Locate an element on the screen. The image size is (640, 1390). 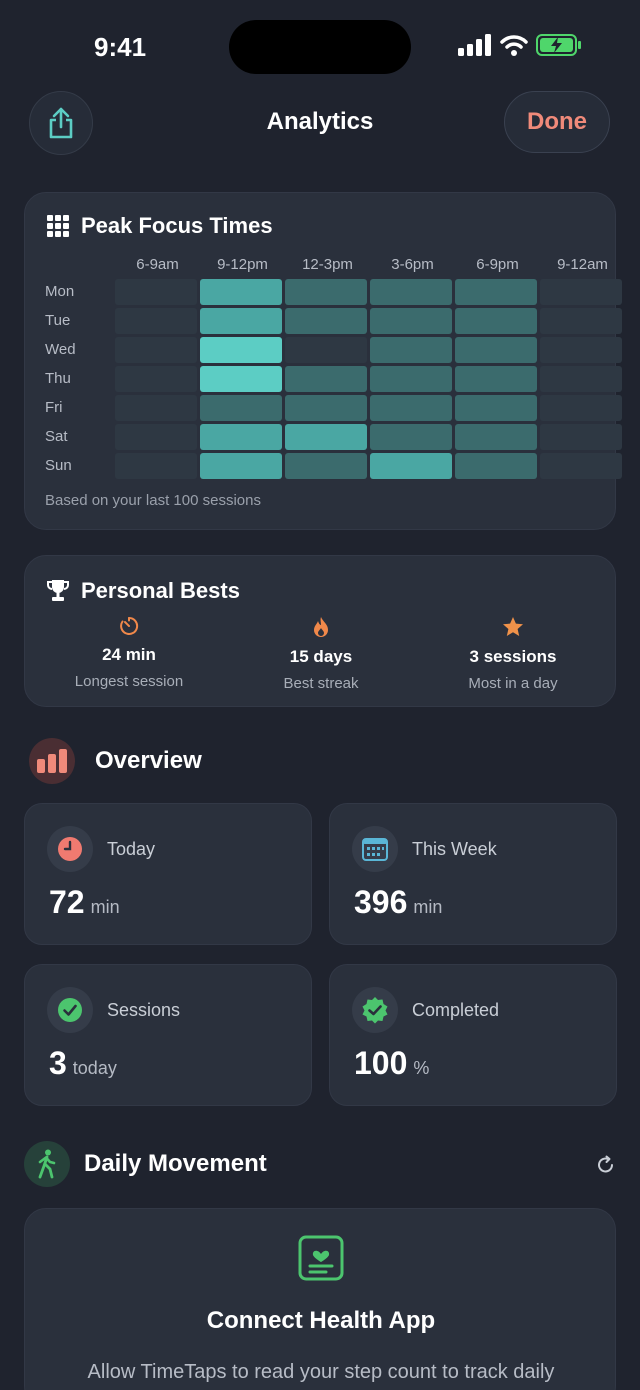
check-circle-icon is located at coordinates (70, 1010).